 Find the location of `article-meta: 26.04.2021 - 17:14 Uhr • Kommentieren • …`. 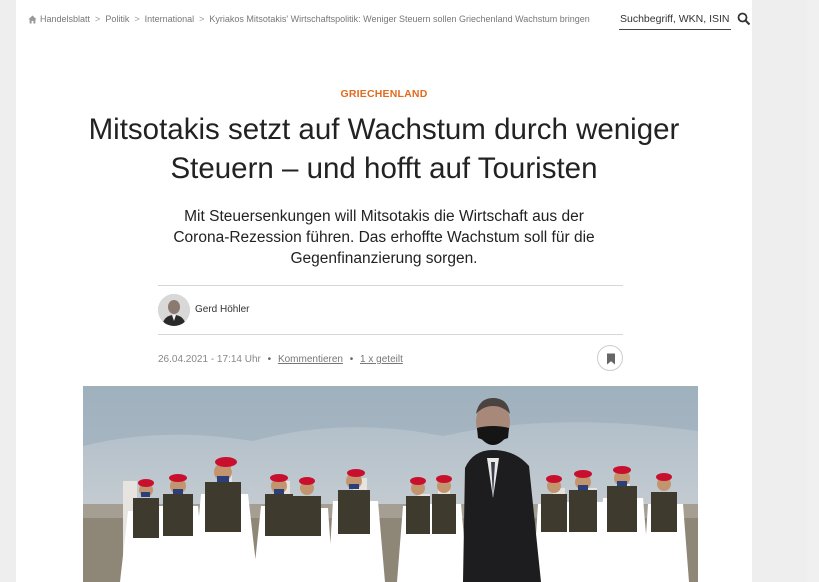

article-meta: 26.04.2021 - 17:14 Uhr • Kommentieren • … is located at coordinates (280, 359).